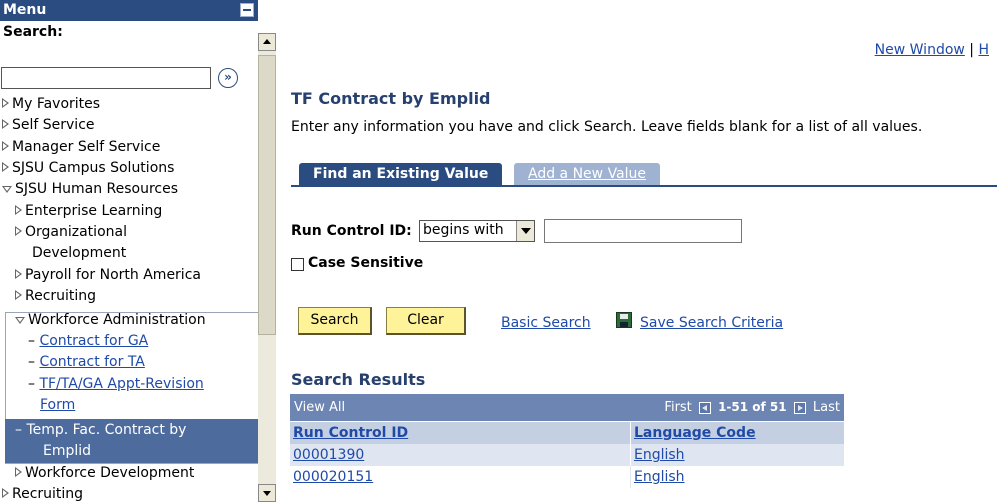 The width and height of the screenshot is (997, 502). I want to click on menu-item-label: Workforce Development, so click(110, 473).